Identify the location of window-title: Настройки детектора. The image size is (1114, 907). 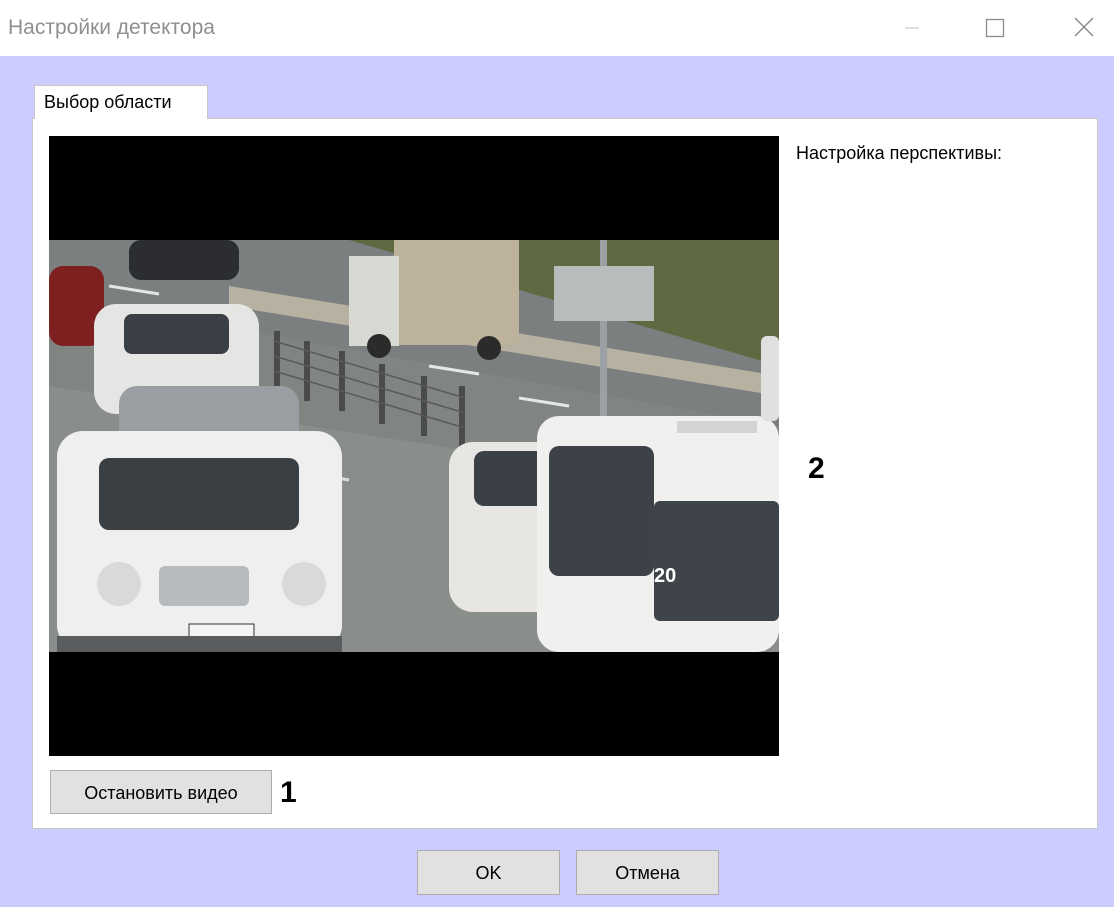
(111, 27).